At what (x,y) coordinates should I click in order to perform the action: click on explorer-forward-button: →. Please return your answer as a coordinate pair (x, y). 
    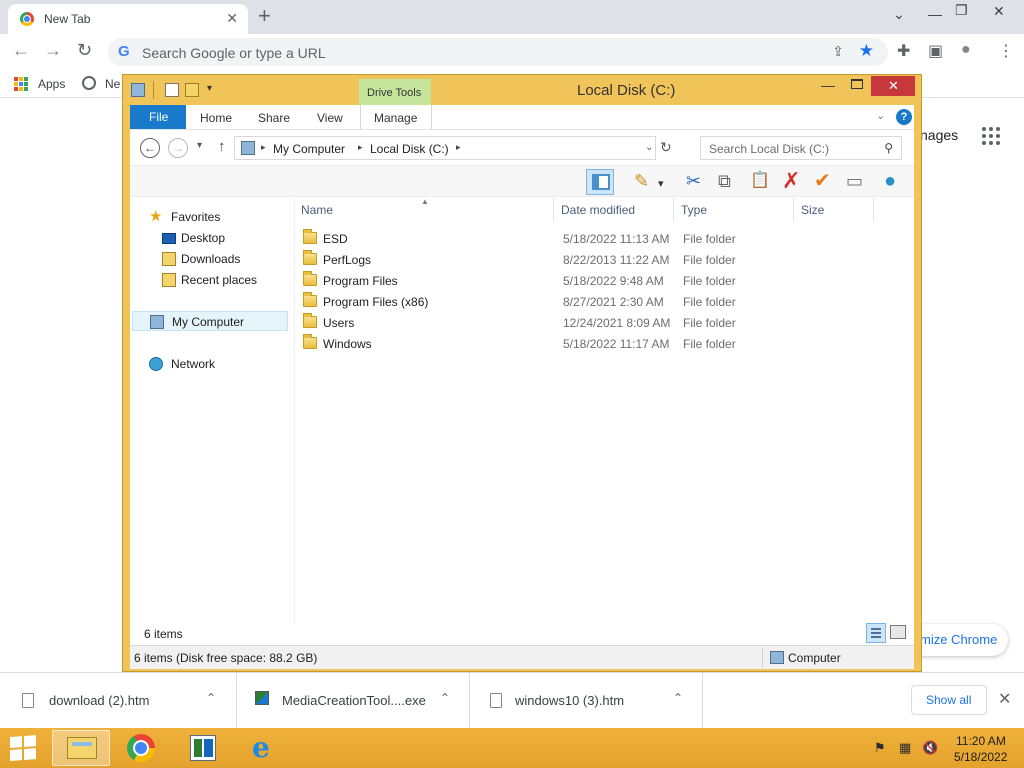
    Looking at the image, I should click on (178, 148).